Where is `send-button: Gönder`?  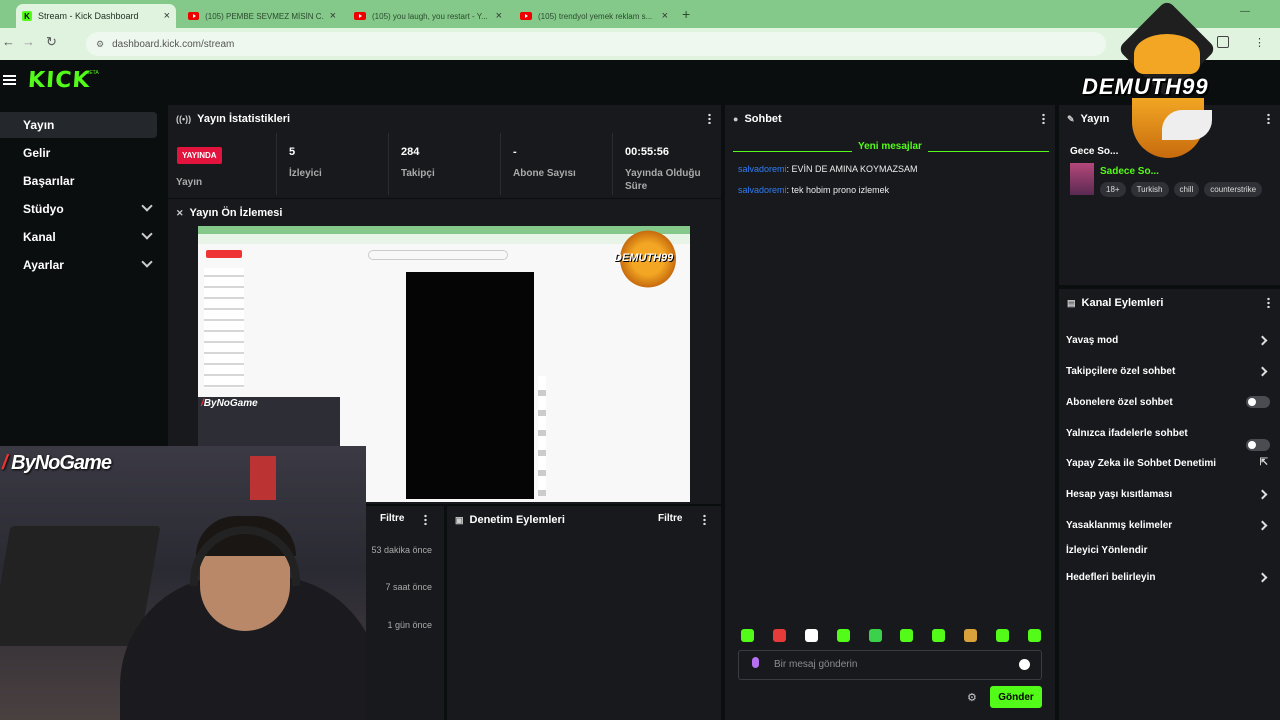
send-button: Gönder is located at coordinates (1016, 697).